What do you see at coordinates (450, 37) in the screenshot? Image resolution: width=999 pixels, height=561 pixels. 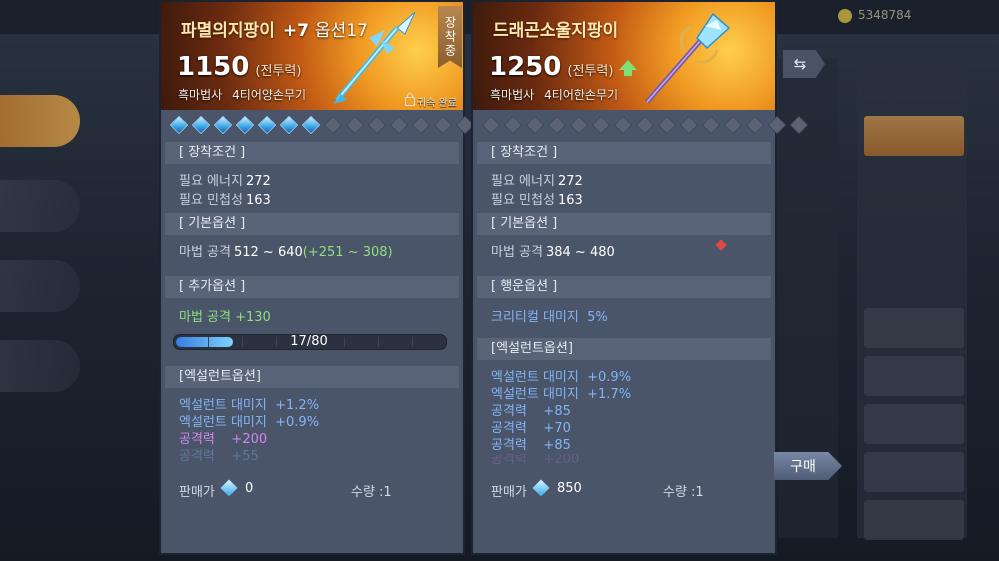 I see `equipped-badge: 장착중` at bounding box center [450, 37].